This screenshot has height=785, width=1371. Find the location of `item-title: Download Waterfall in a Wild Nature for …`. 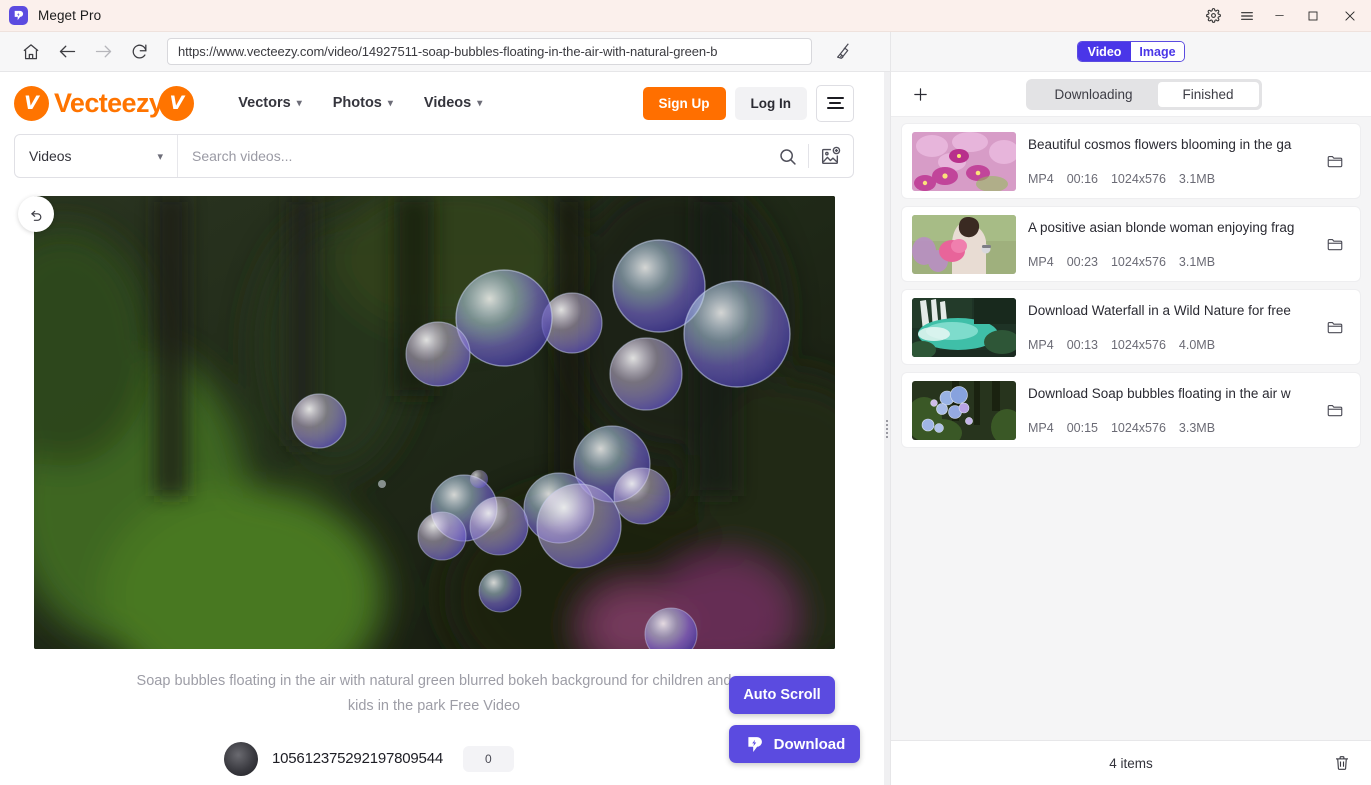

item-title: Download Waterfall in a Wild Nature for … is located at coordinates (1159, 310).